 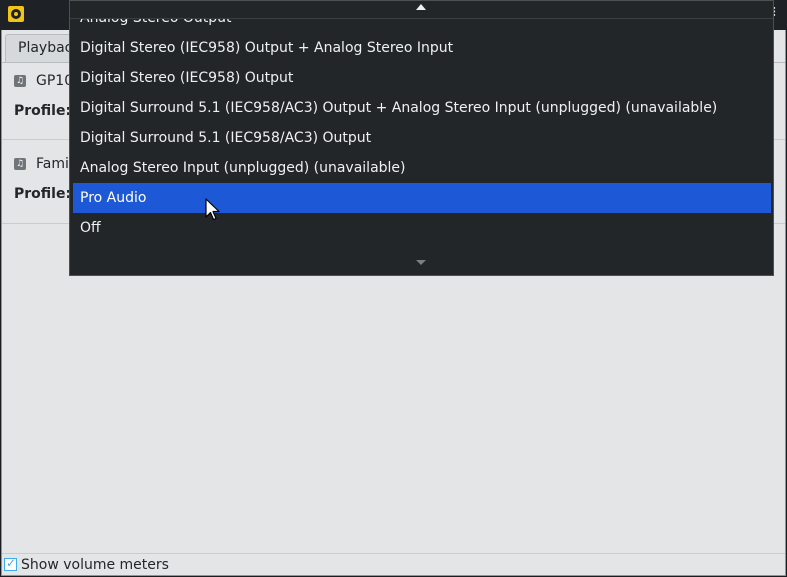 I want to click on app-icon, so click(x=16, y=14).